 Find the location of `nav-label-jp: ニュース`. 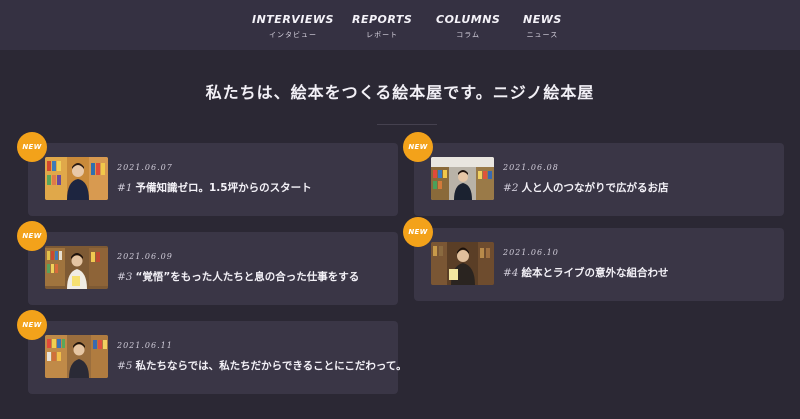

nav-label-jp: ニュース is located at coordinates (542, 35).